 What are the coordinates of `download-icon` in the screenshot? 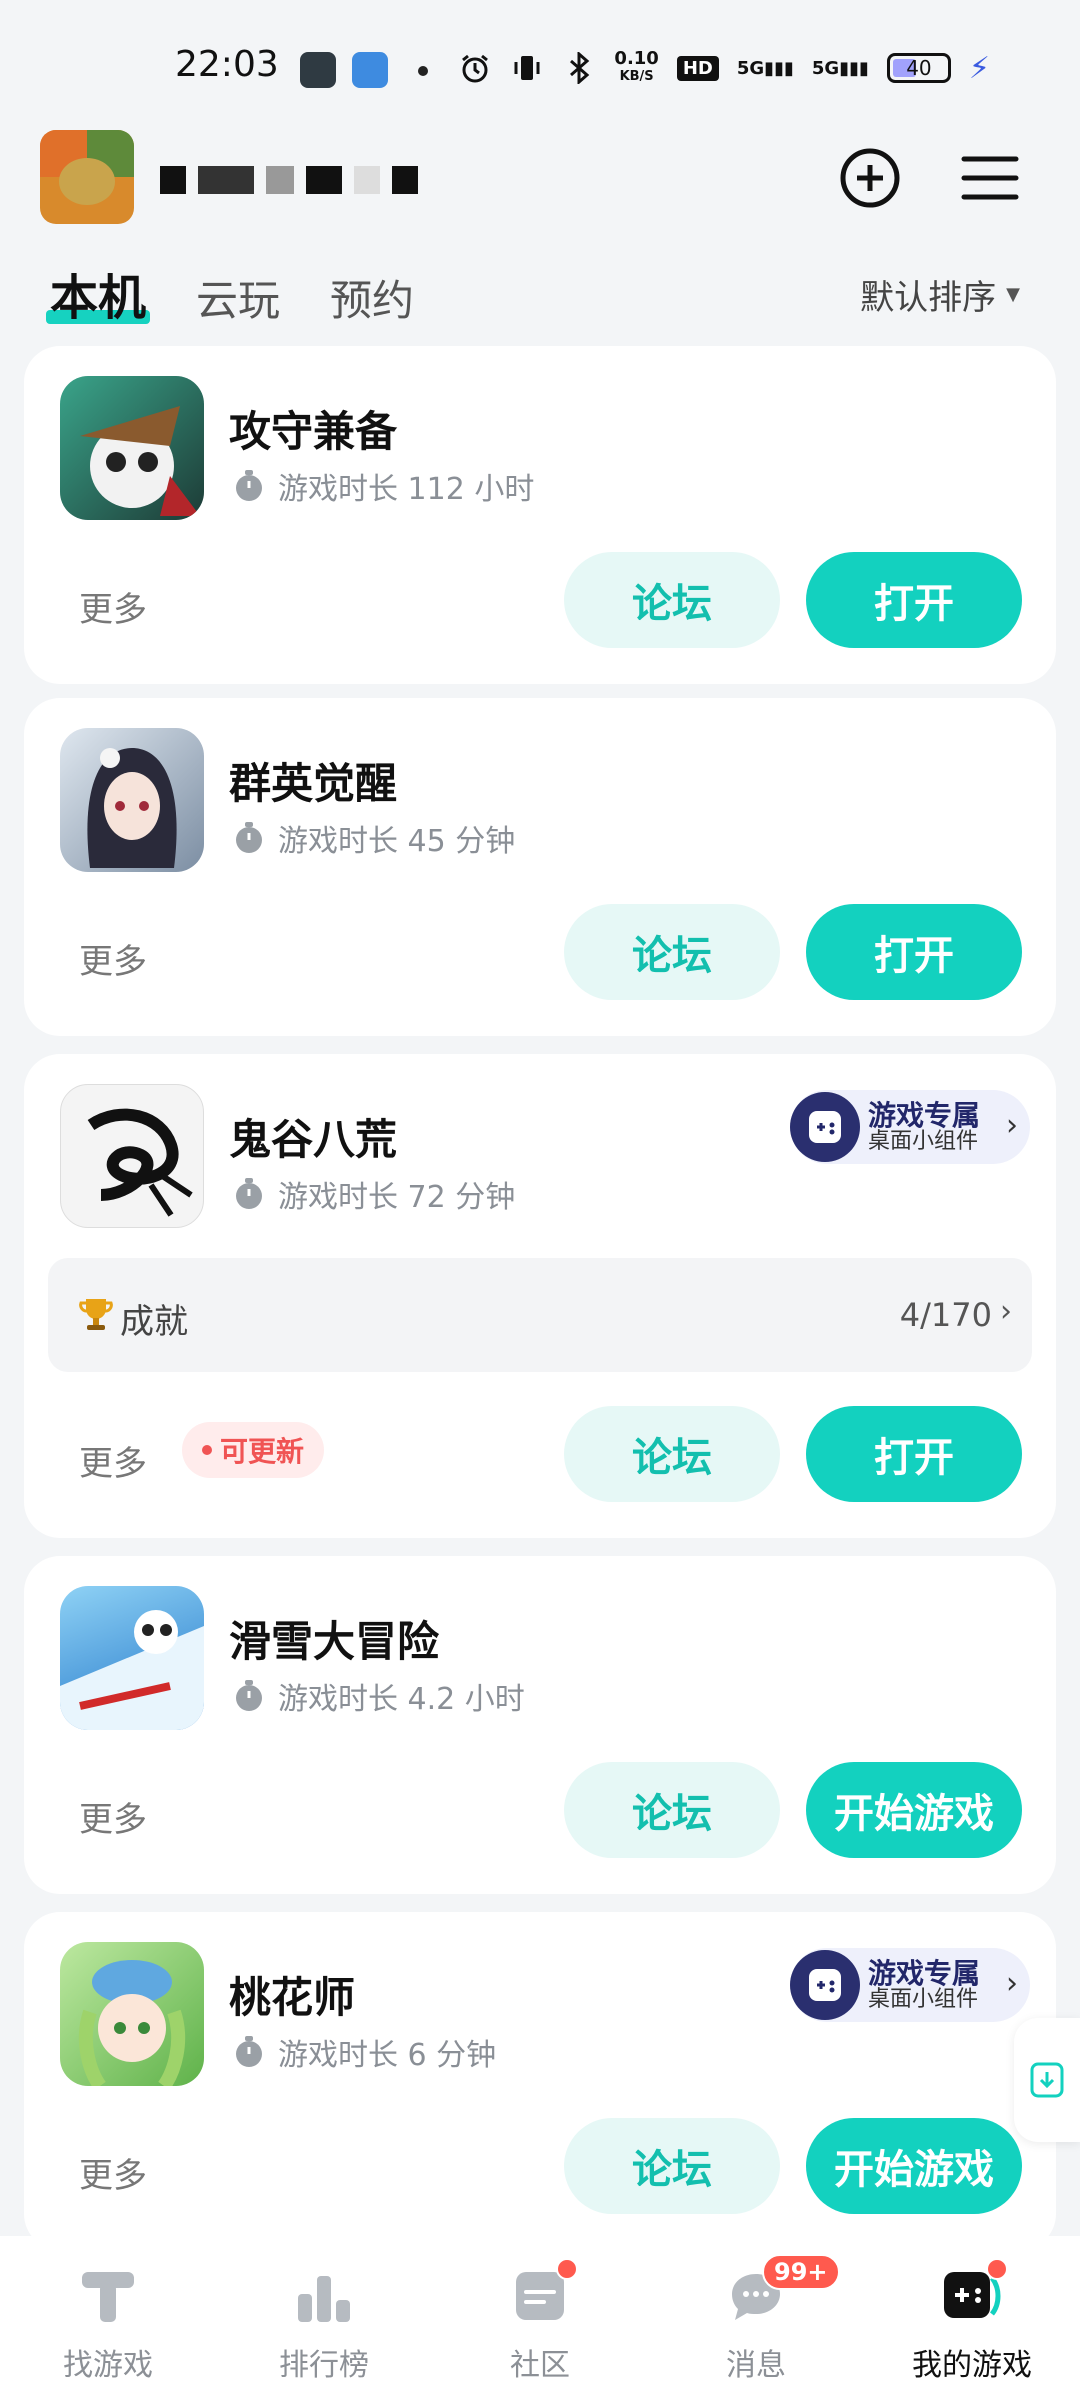 It's located at (1047, 2080).